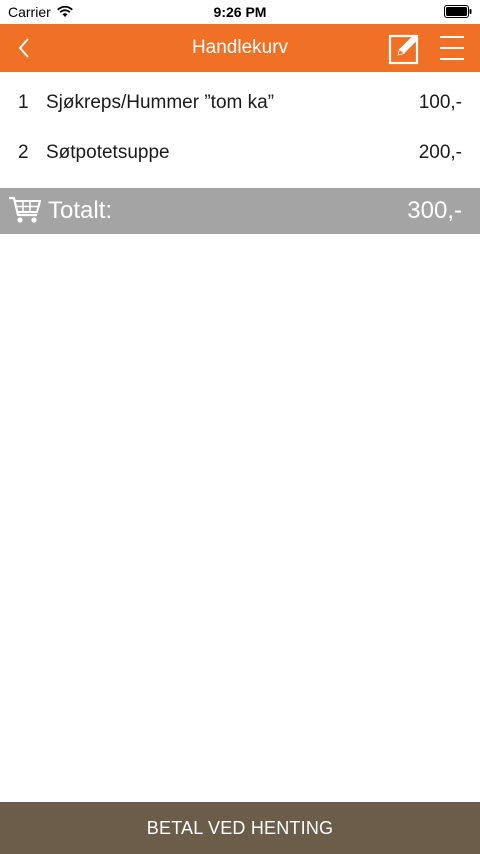 Image resolution: width=480 pixels, height=854 pixels. Describe the element at coordinates (434, 210) in the screenshot. I see `total-value: 300,-` at that location.